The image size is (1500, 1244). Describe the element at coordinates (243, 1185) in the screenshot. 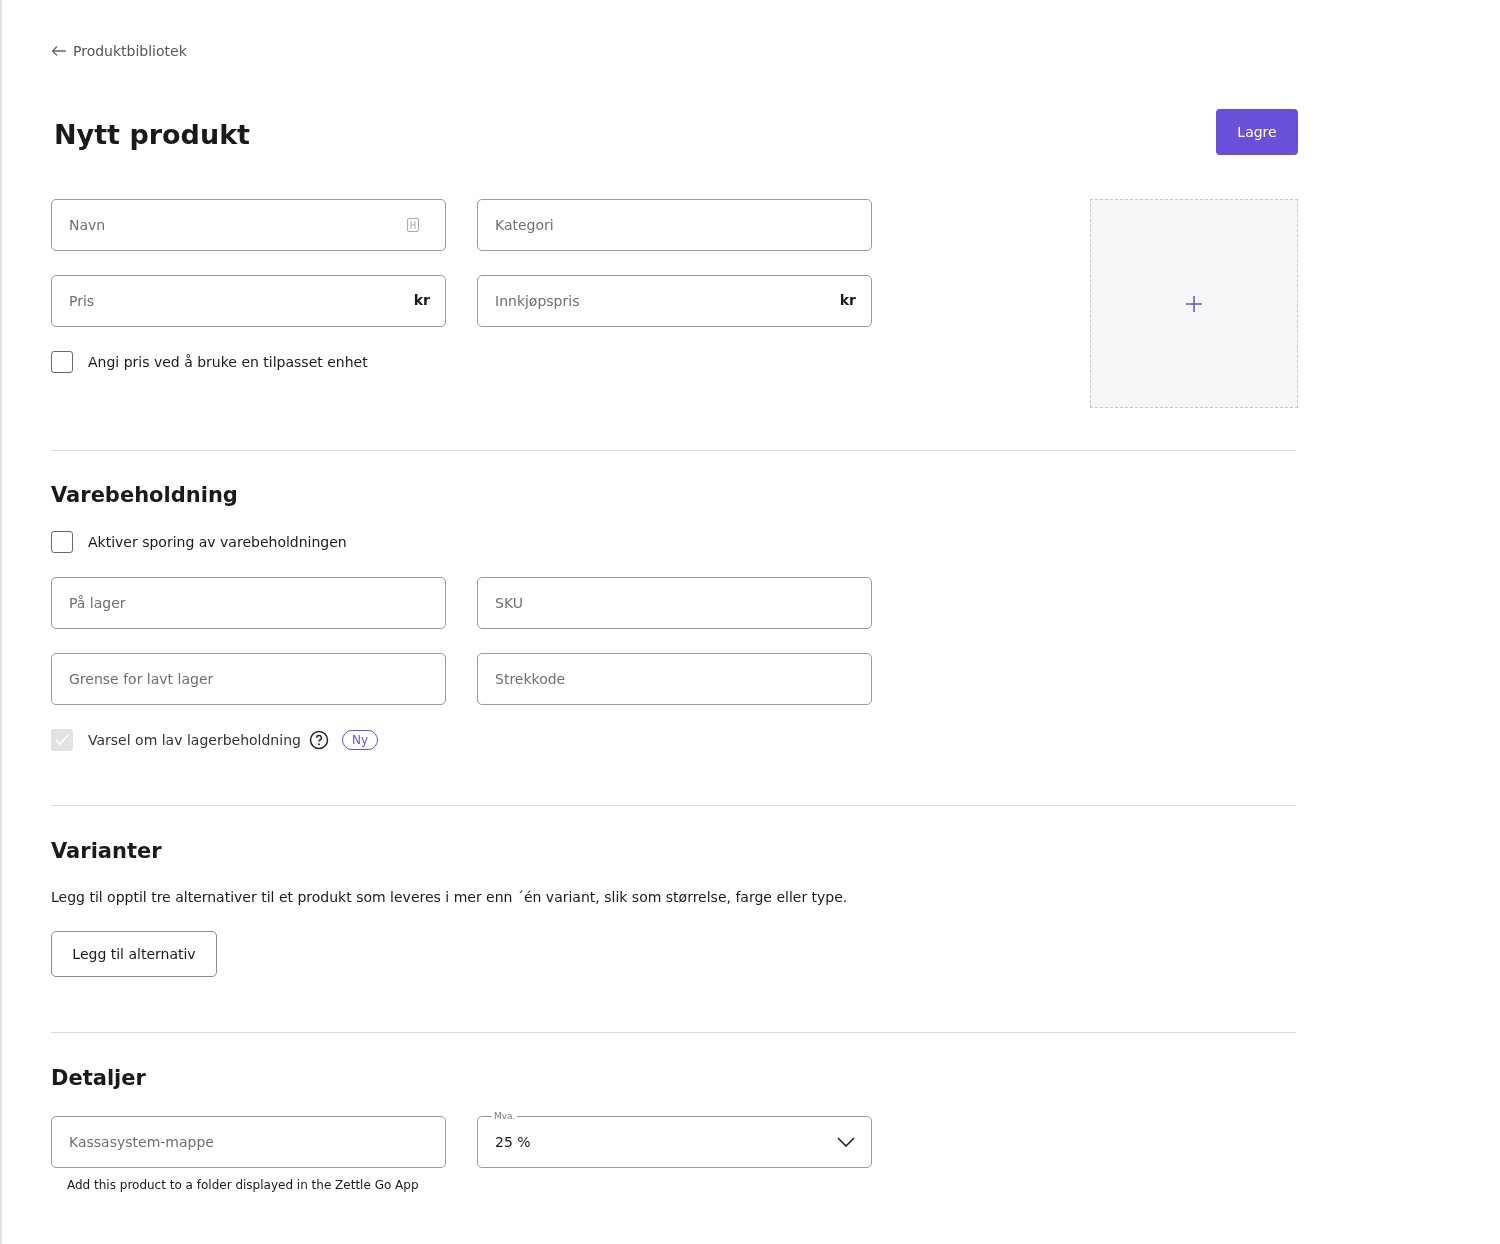

I see `helper-text: Add this product to a folder displayed in the Zettle Go App` at that location.